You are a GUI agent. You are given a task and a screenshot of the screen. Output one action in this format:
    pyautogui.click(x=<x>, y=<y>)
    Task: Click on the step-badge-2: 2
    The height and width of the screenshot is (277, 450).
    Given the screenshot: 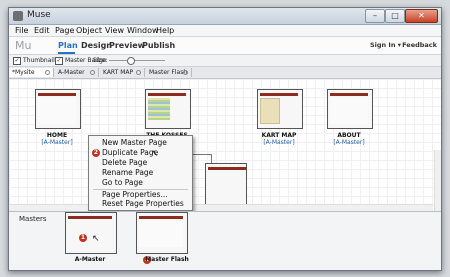 What is the action you would take?
    pyautogui.click(x=96, y=153)
    